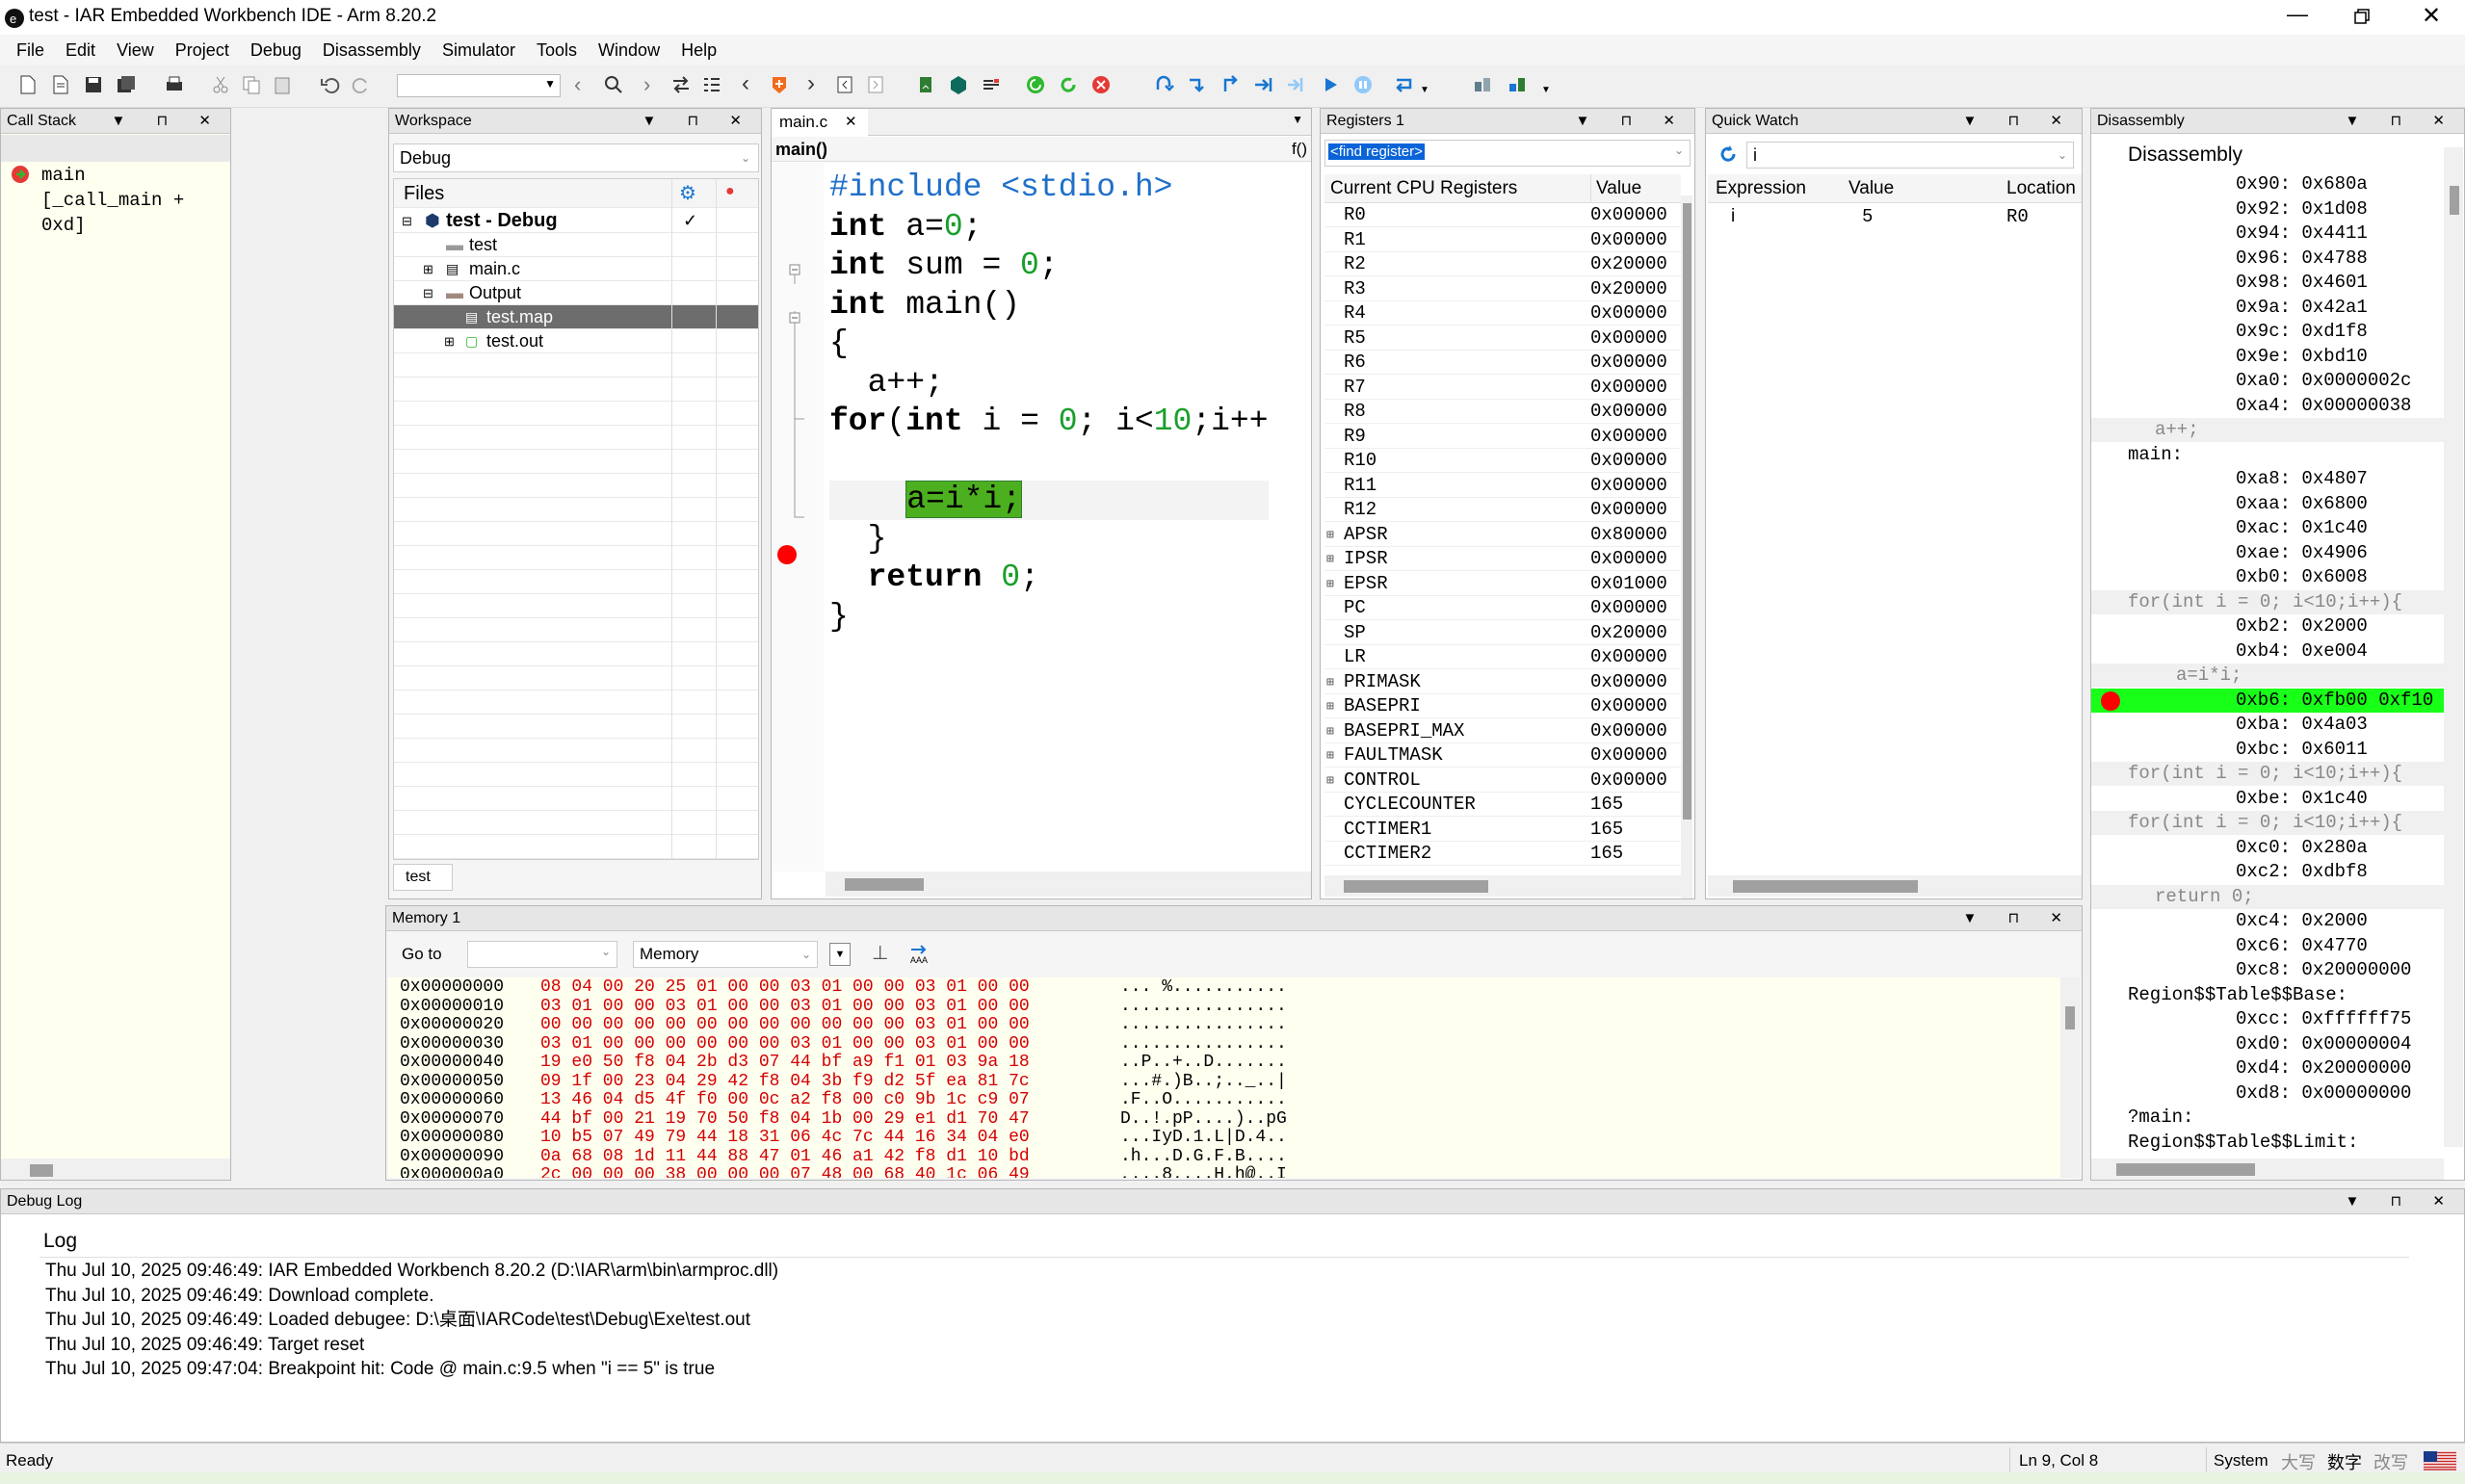 The image size is (2465, 1484). I want to click on register-row: R9 0x00000, so click(1502, 437).